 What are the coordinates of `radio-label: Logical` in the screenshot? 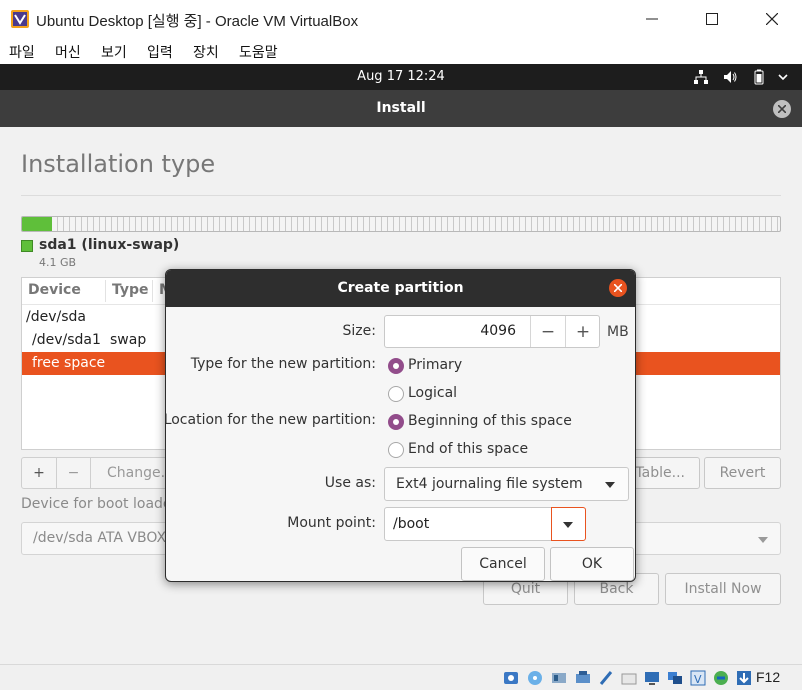 It's located at (433, 393).